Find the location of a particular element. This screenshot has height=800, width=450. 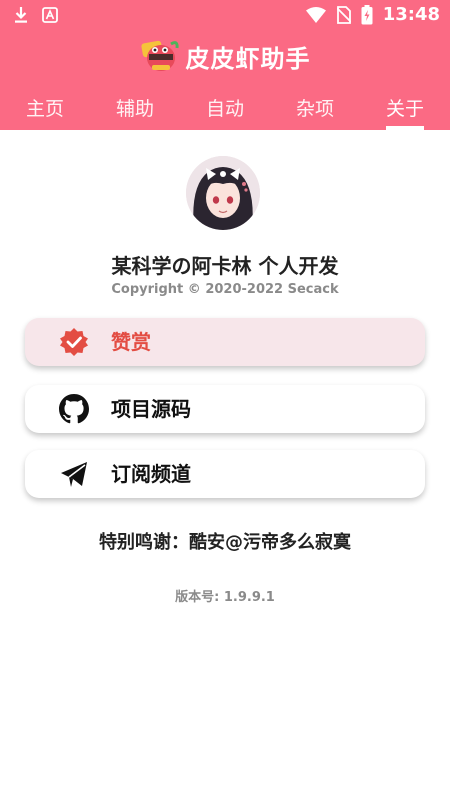

tab-misc: 杂项 is located at coordinates (315, 107).